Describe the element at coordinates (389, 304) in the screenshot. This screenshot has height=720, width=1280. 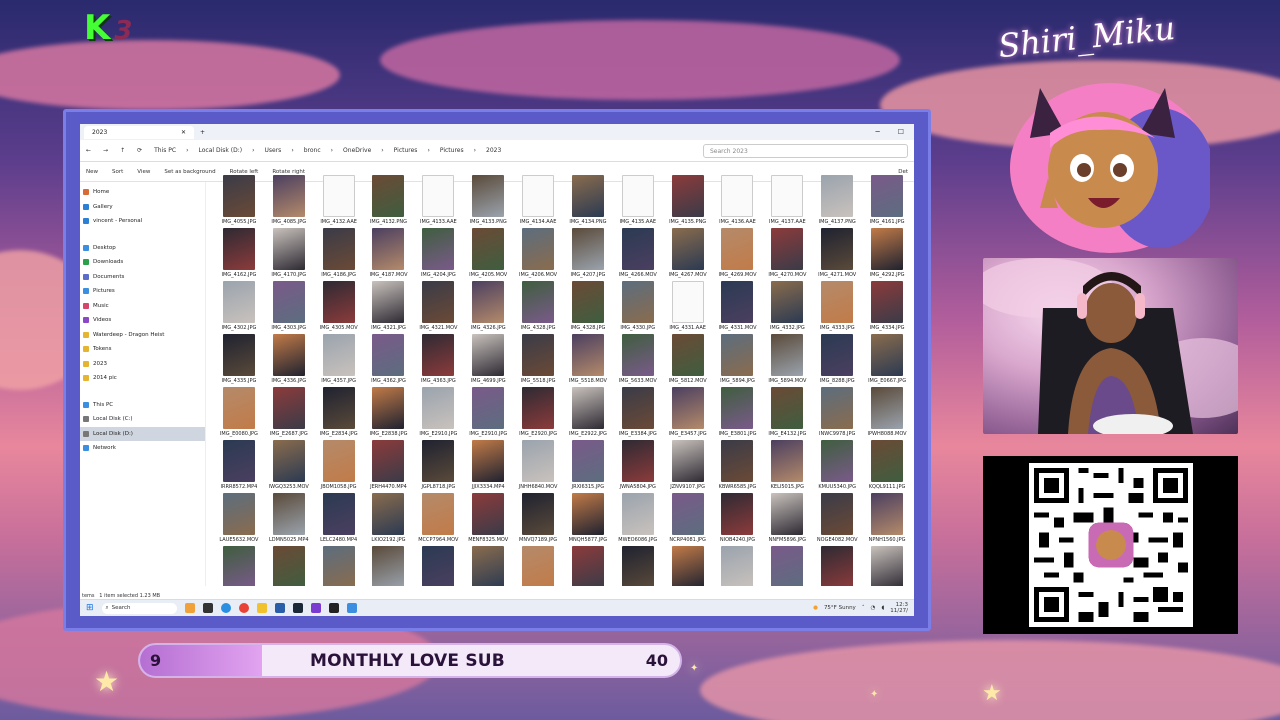
I see `file-item: IMG_4321.JPG` at that location.